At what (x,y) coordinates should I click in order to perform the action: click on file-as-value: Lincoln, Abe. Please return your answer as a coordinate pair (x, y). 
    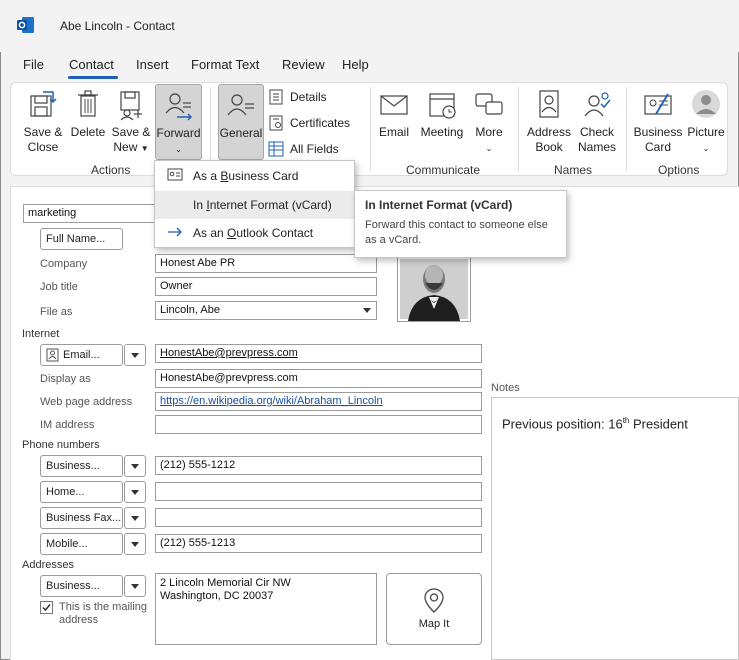
    Looking at the image, I should click on (190, 310).